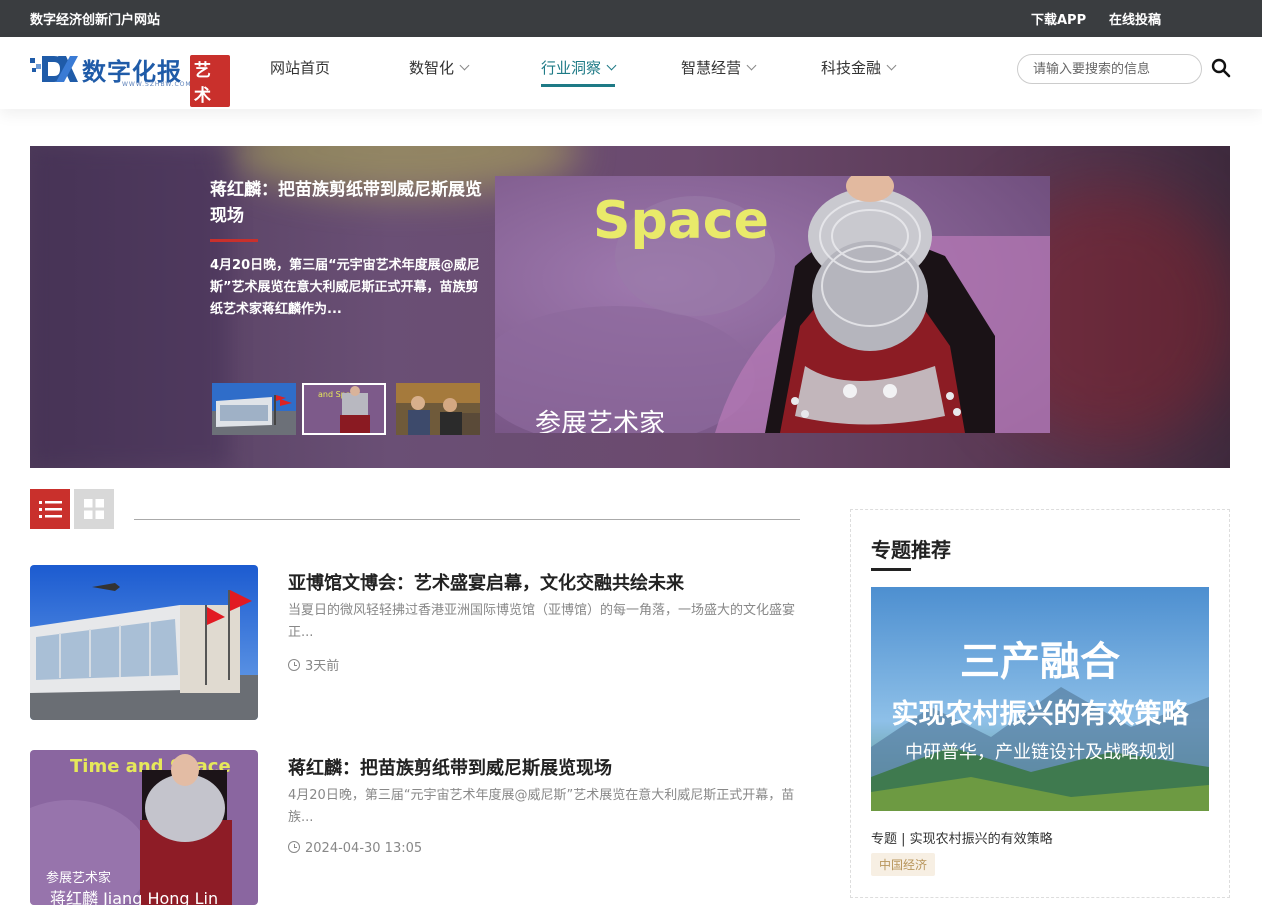 Image resolution: width=1262 pixels, height=916 pixels. Describe the element at coordinates (1041, 714) in the screenshot. I see `banner-subheadline: 实现农村振兴的有效策略` at that location.